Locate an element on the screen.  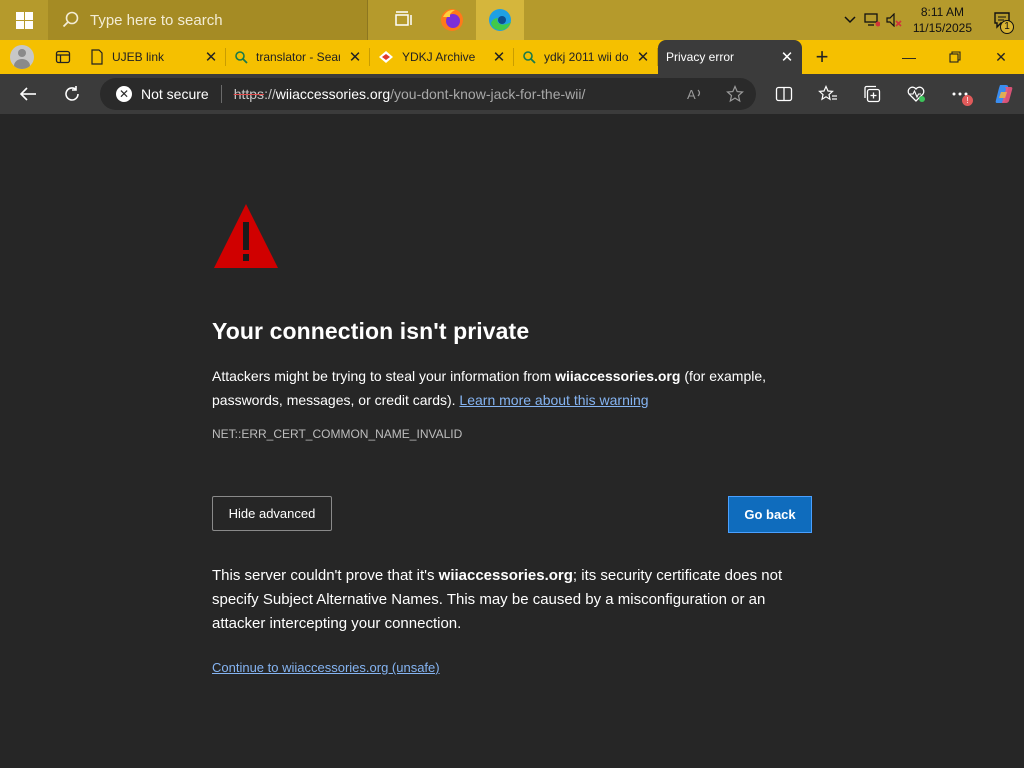
restore-button is located at coordinates (955, 57).